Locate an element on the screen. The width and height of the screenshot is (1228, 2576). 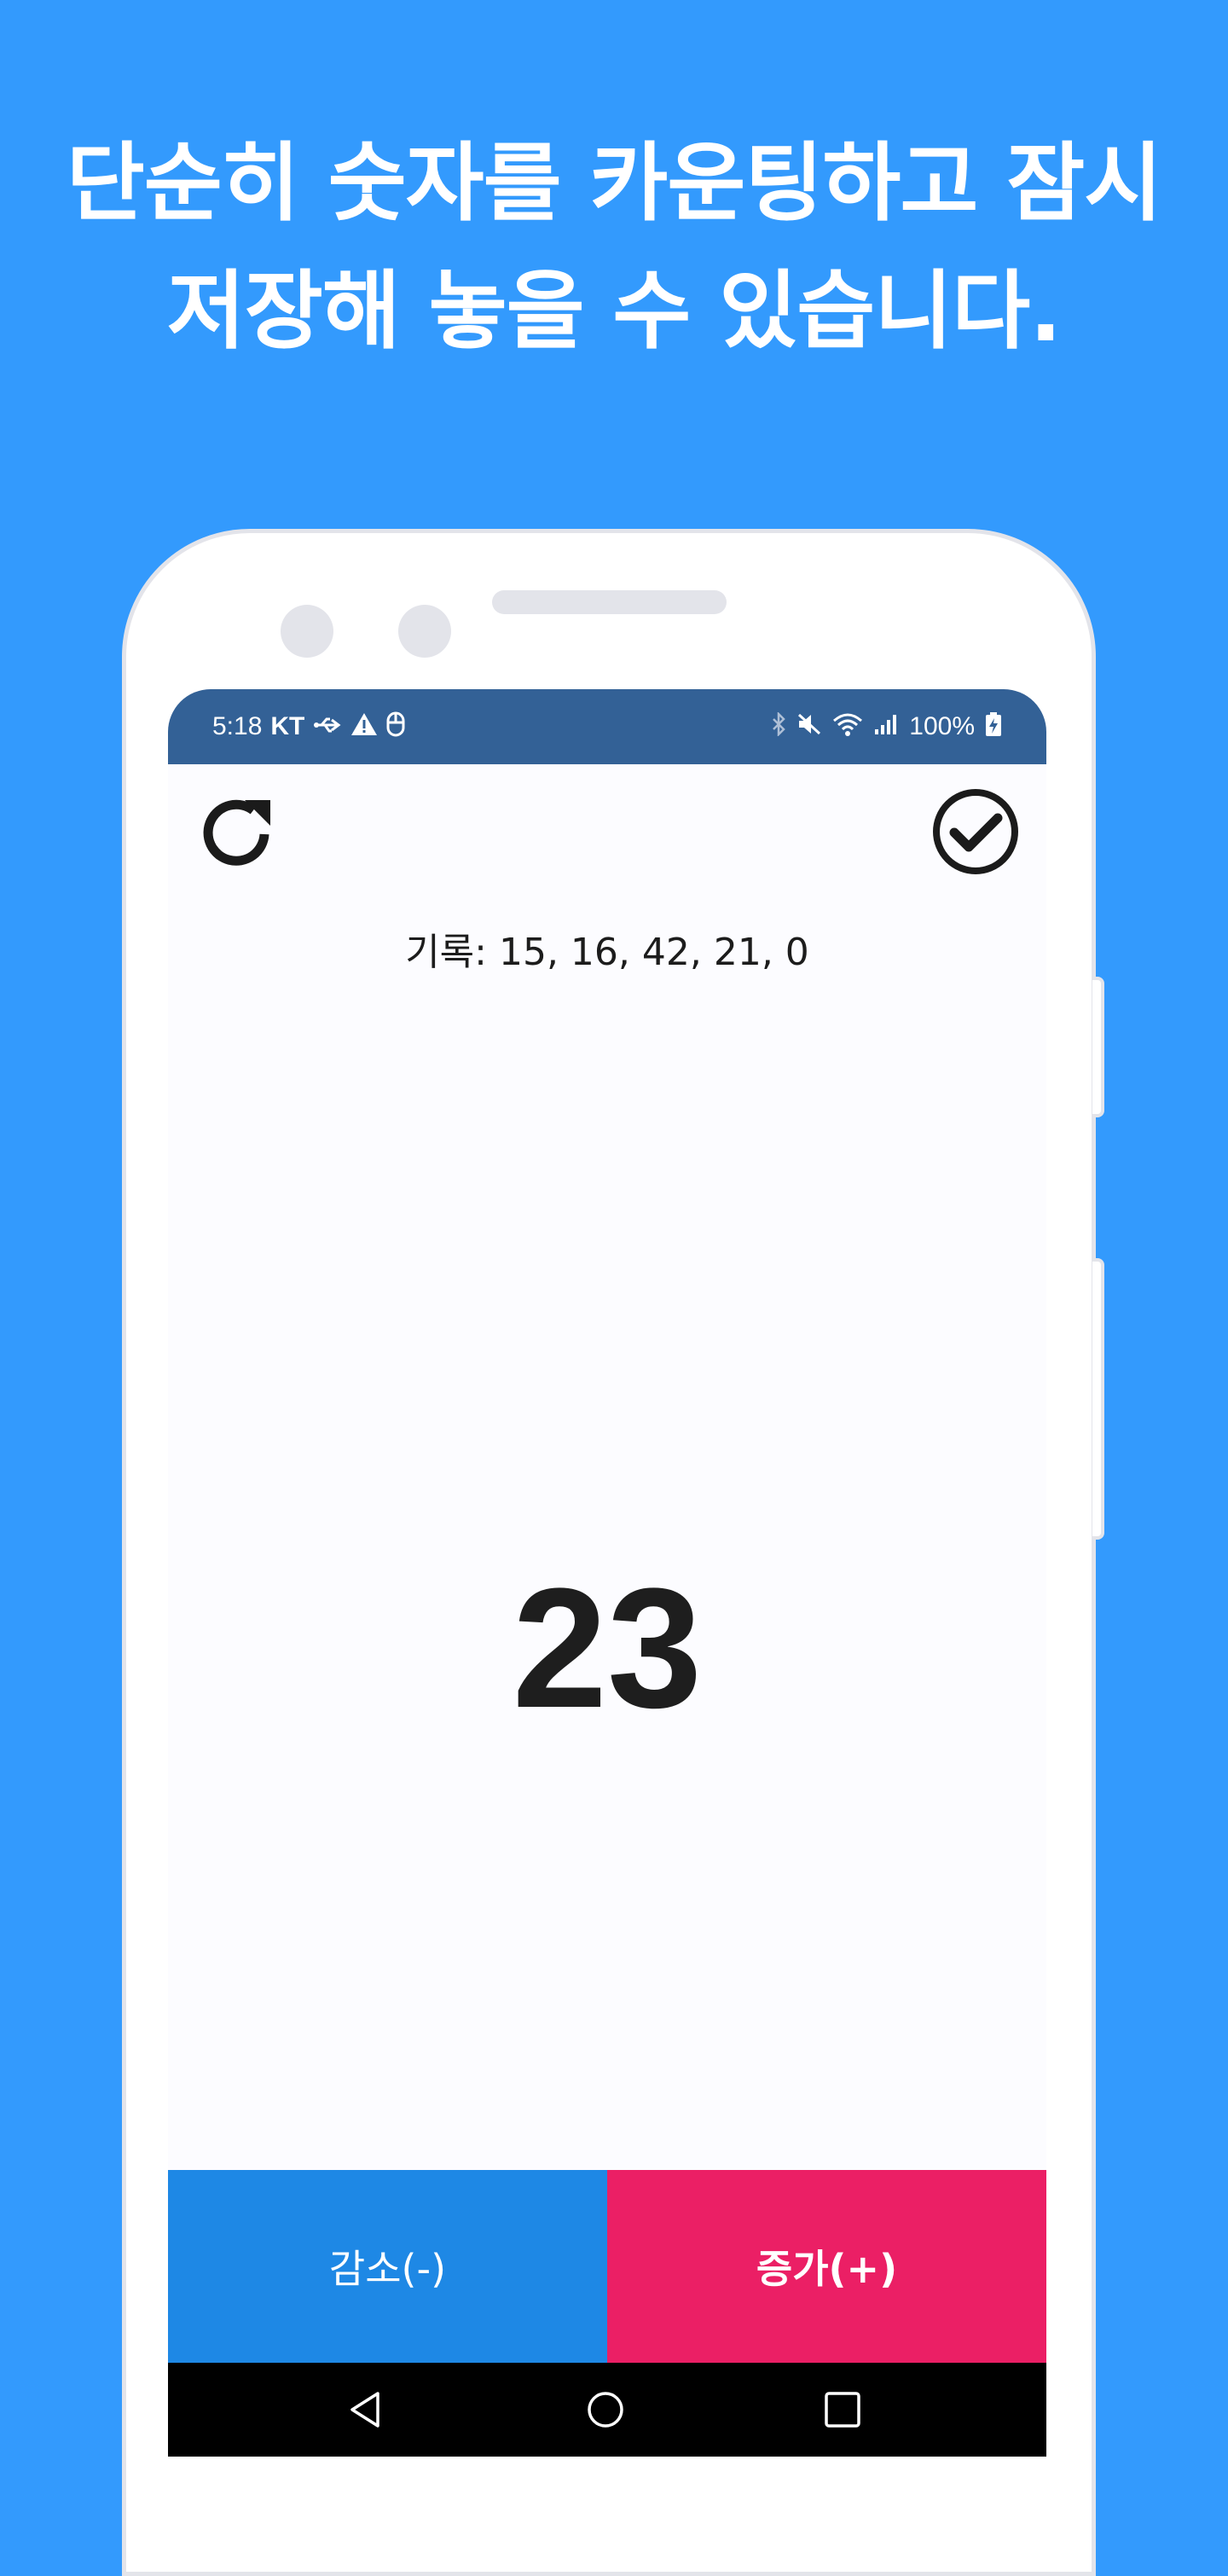
history-text: 기록: 15, 16, 42, 21, 0 is located at coordinates (607, 952).